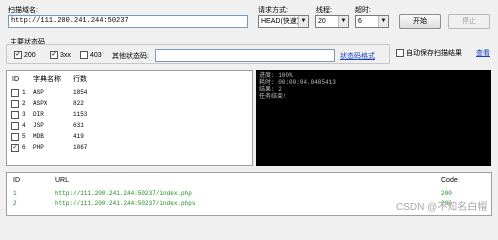 The height and width of the screenshot is (240, 498). What do you see at coordinates (123, 194) in the screenshot?
I see `result-row-url: http://111.200.241.244:50237/index.php` at bounding box center [123, 194].